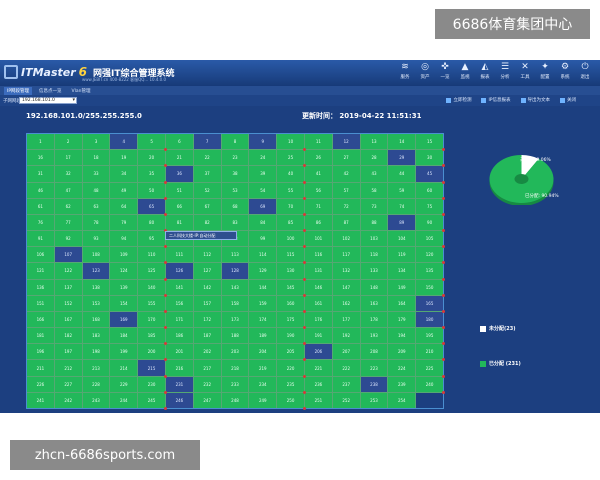 The width and height of the screenshot is (600, 480). I want to click on ip-cell-allocated: 146, so click(318, 287).